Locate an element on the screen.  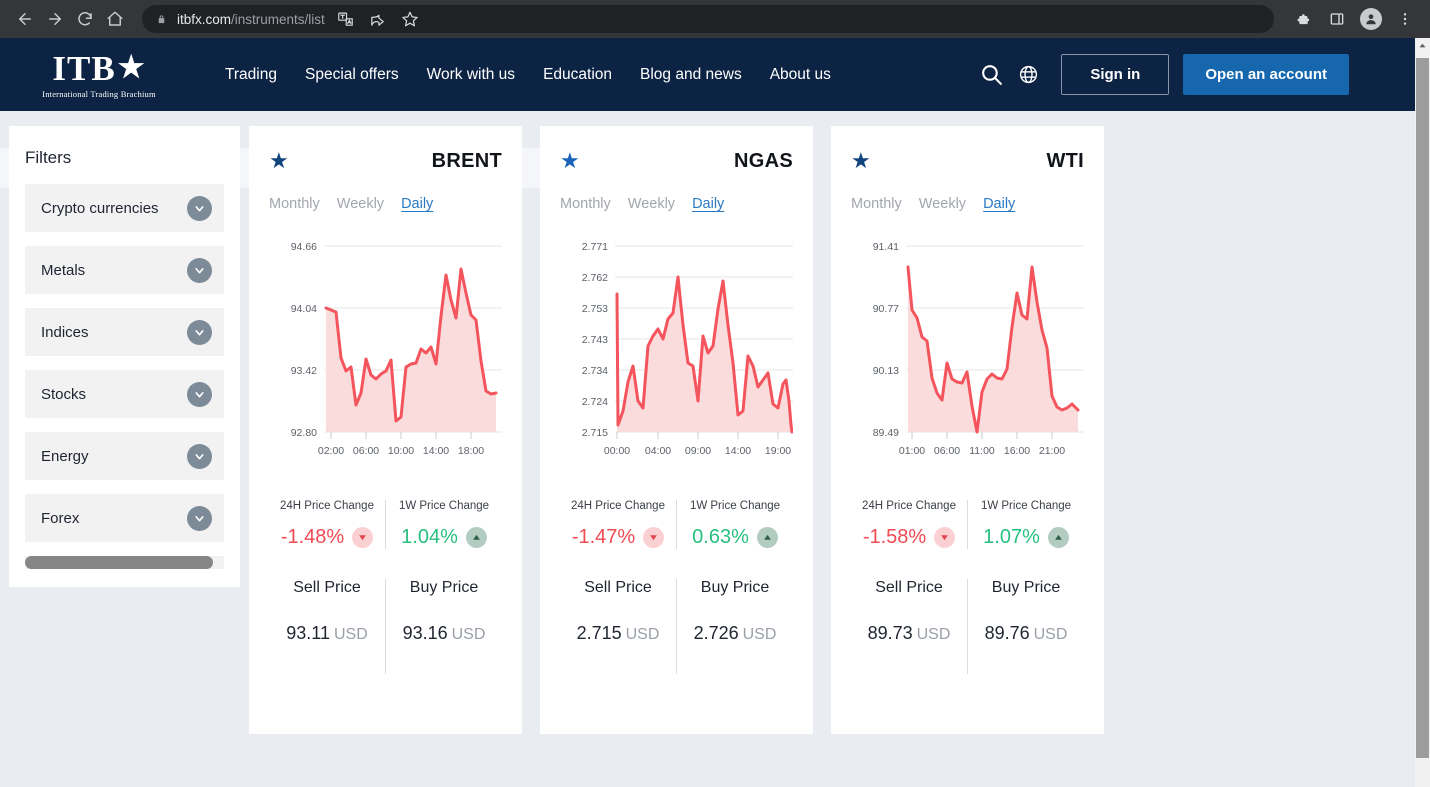
nav-item-education: Education is located at coordinates (577, 75).